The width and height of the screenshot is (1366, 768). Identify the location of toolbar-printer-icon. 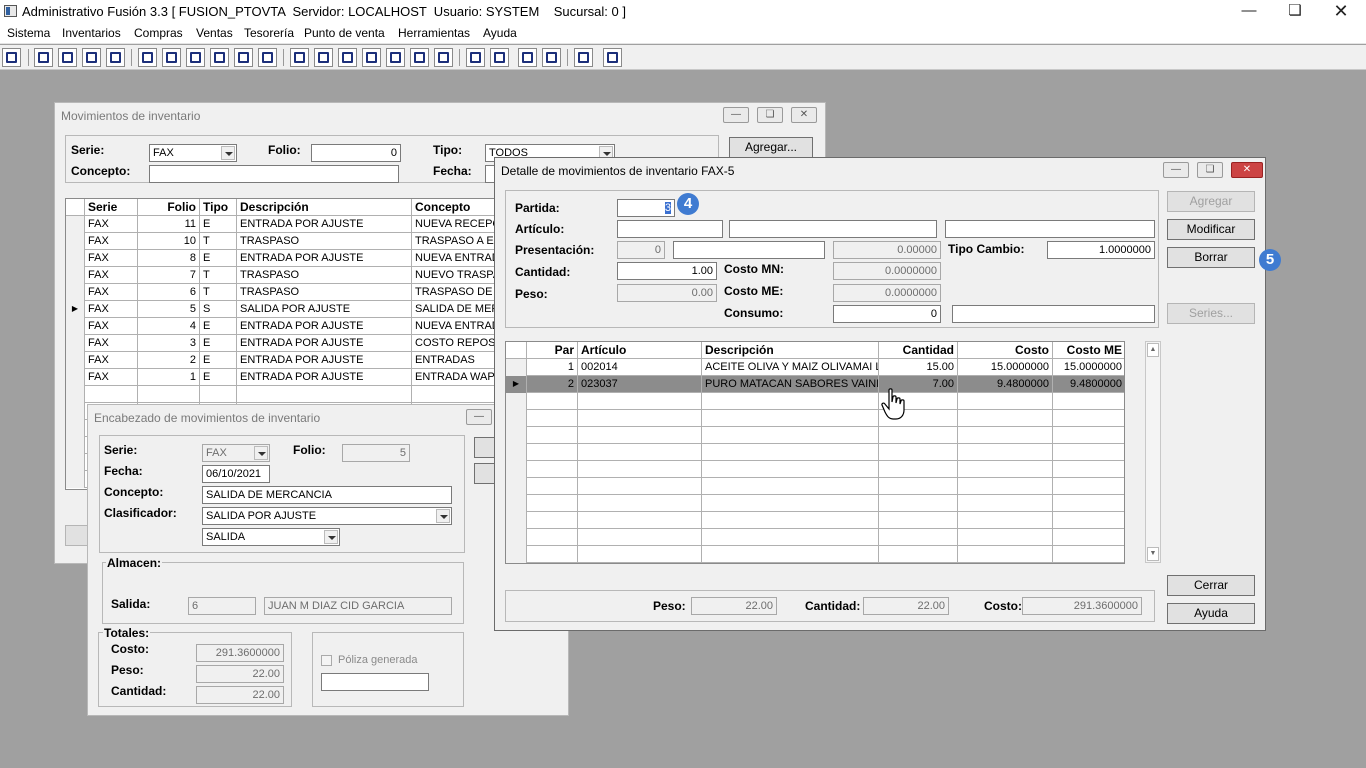
(219, 57).